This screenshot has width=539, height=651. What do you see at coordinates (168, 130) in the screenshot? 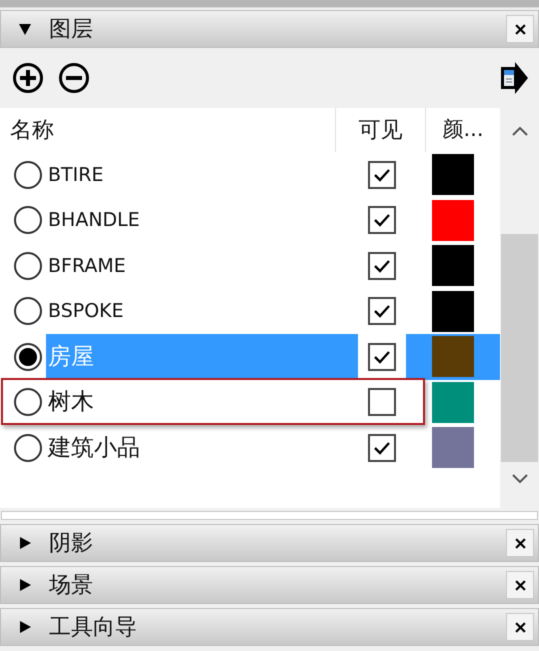
I see `column-header: 名称` at bounding box center [168, 130].